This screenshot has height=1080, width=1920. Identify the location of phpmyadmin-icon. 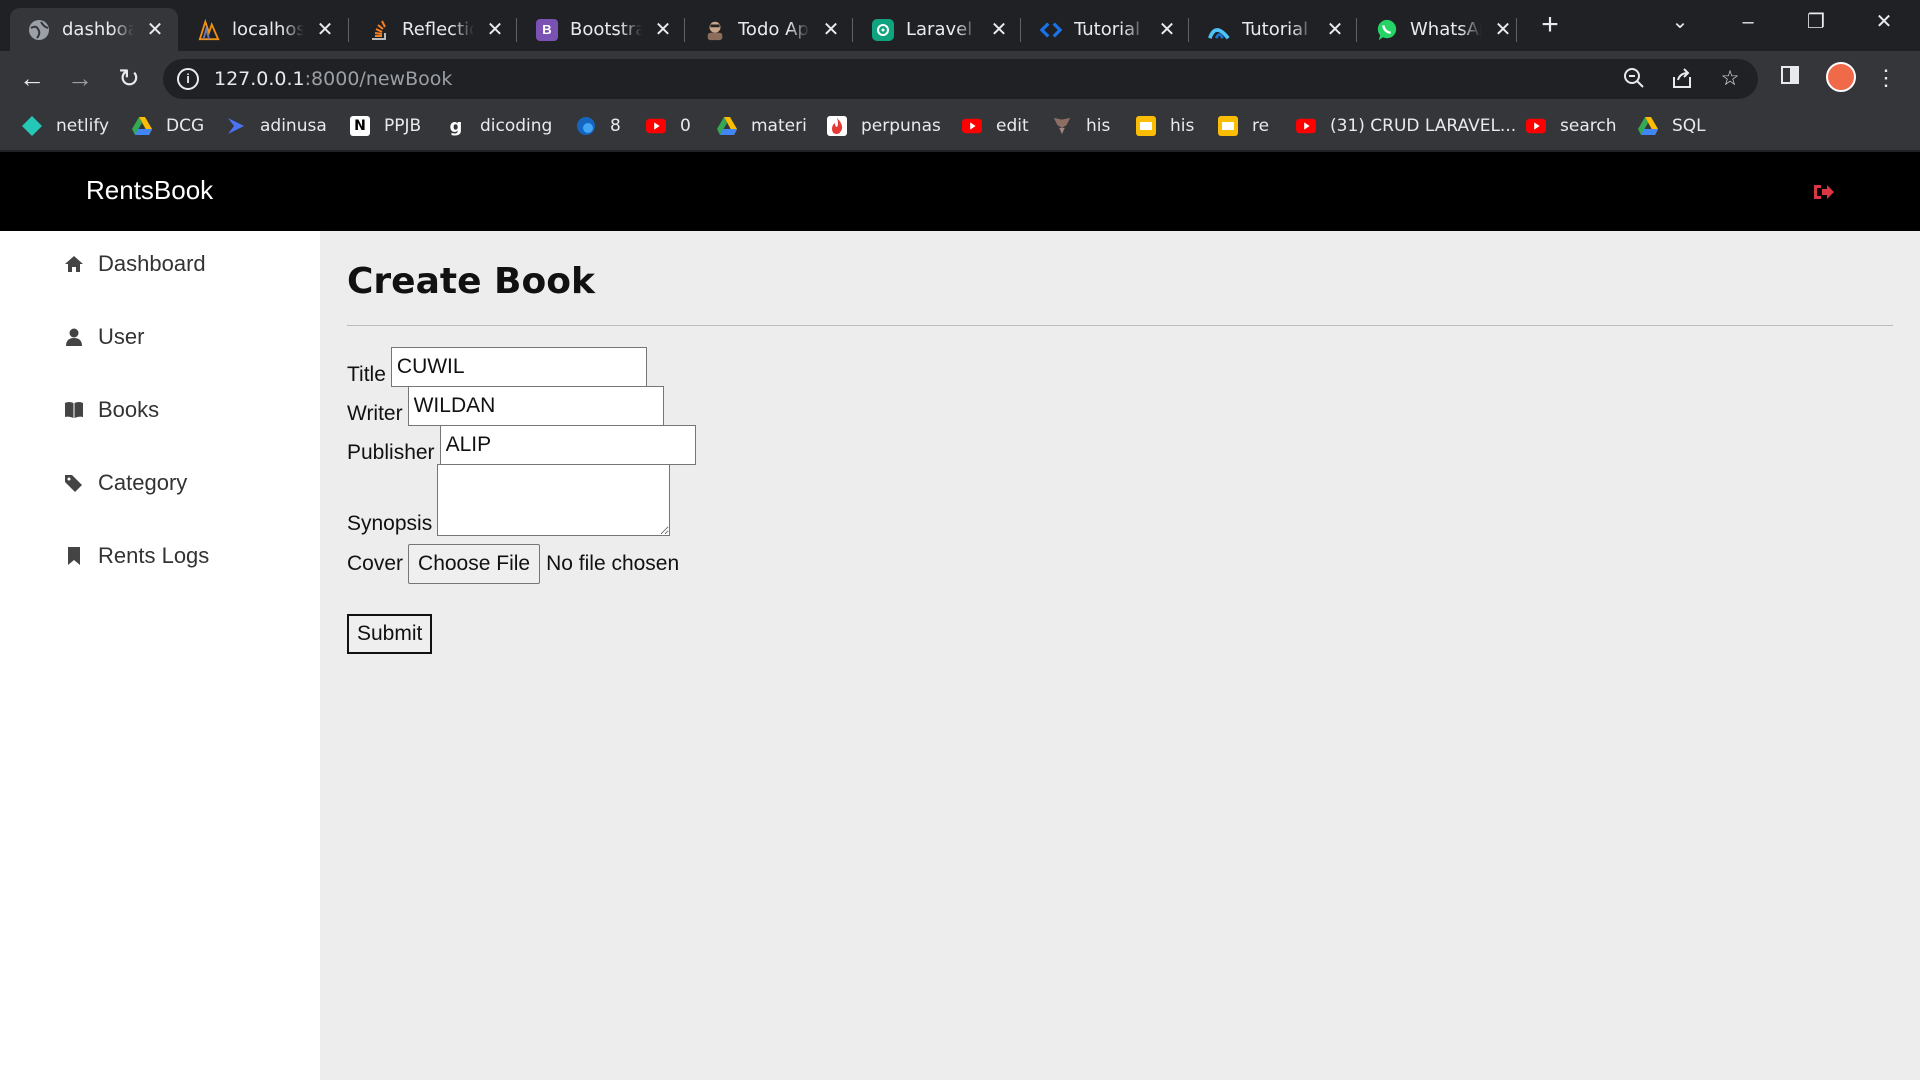
(209, 29).